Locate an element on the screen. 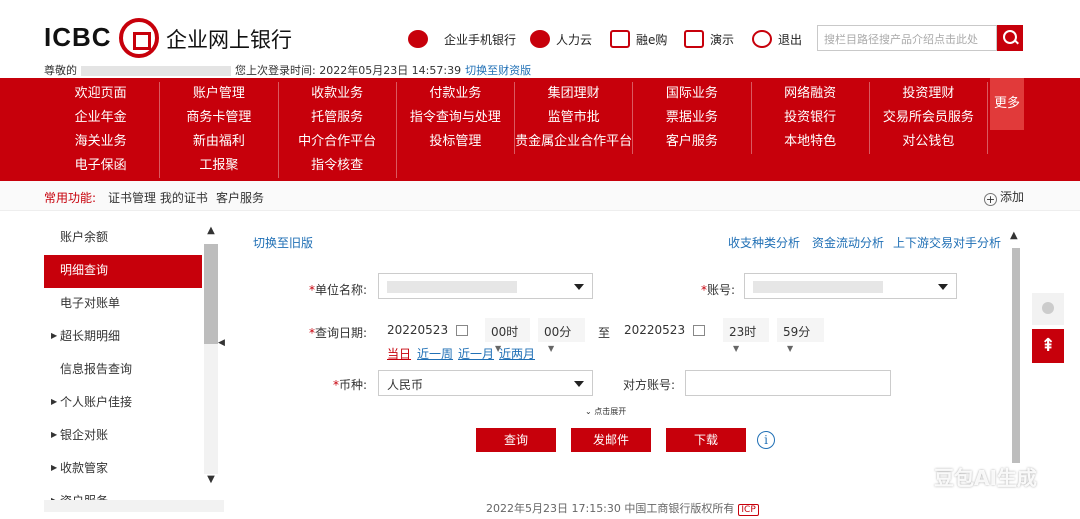  common-item-customer-service: 客户服务 is located at coordinates (240, 197).